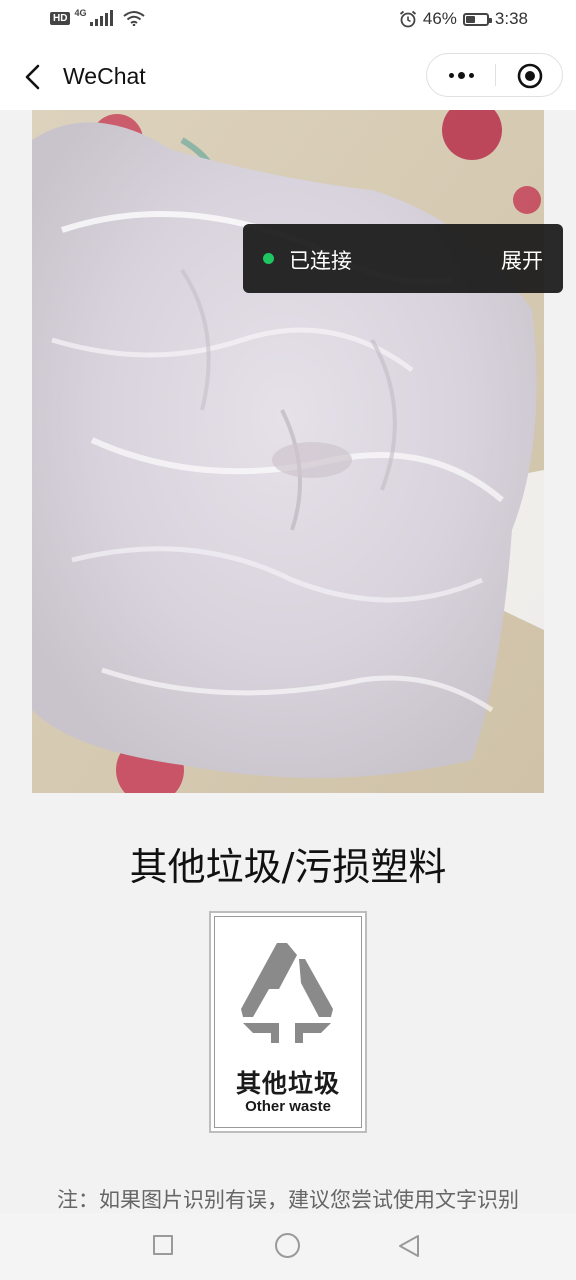 The height and width of the screenshot is (1280, 576). Describe the element at coordinates (60, 18) in the screenshot. I see `hd-badge: HD` at that location.